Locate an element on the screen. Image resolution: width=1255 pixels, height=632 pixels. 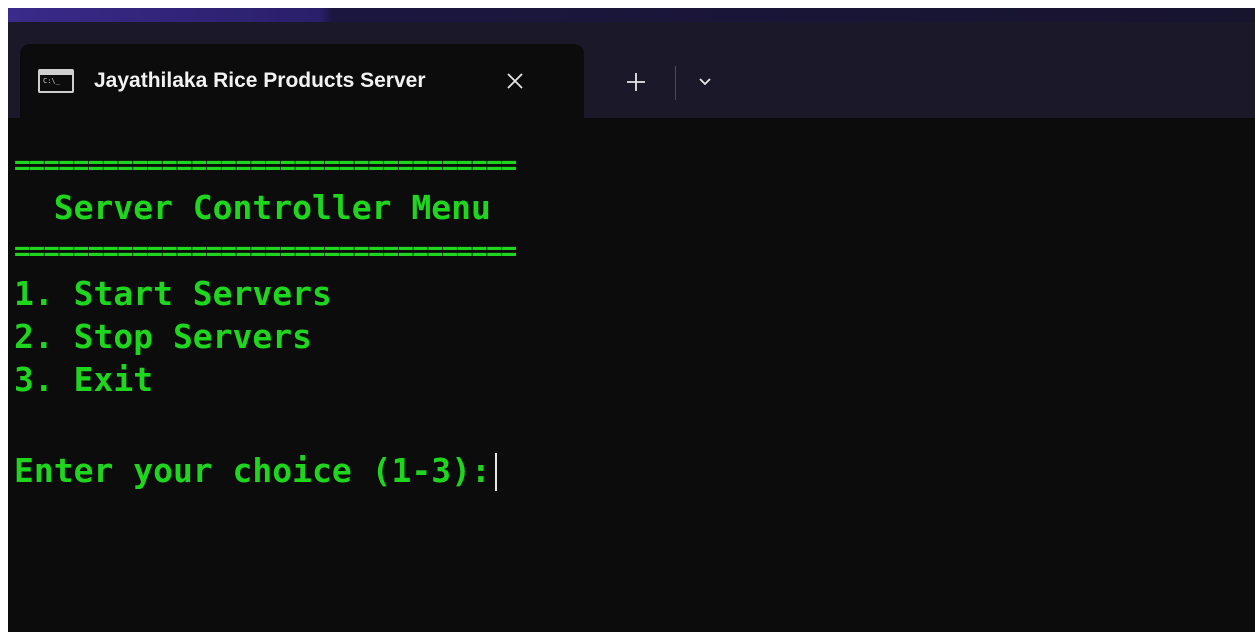
command-prompt-icon: C:\_ is located at coordinates (56, 81).